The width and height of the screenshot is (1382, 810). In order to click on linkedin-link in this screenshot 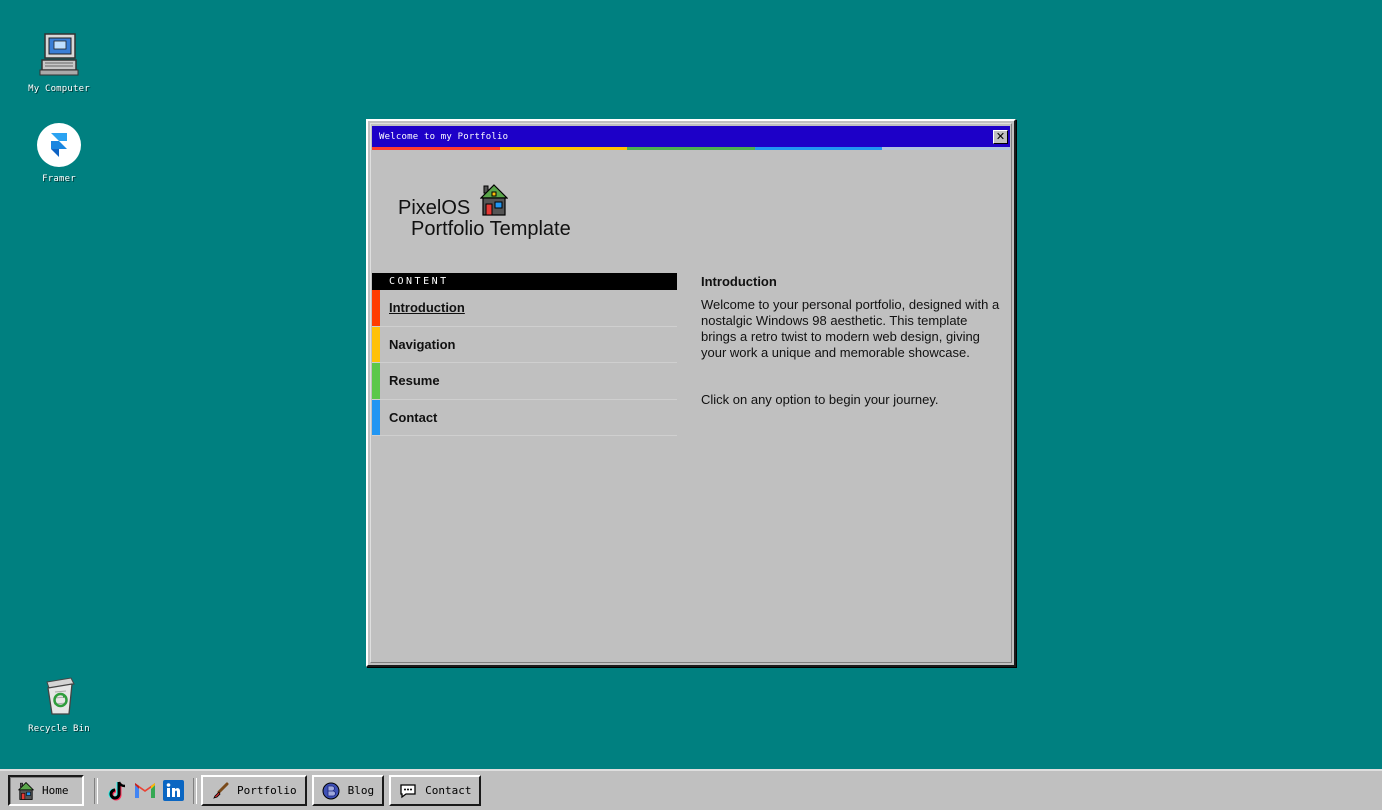, I will do `click(173, 791)`.